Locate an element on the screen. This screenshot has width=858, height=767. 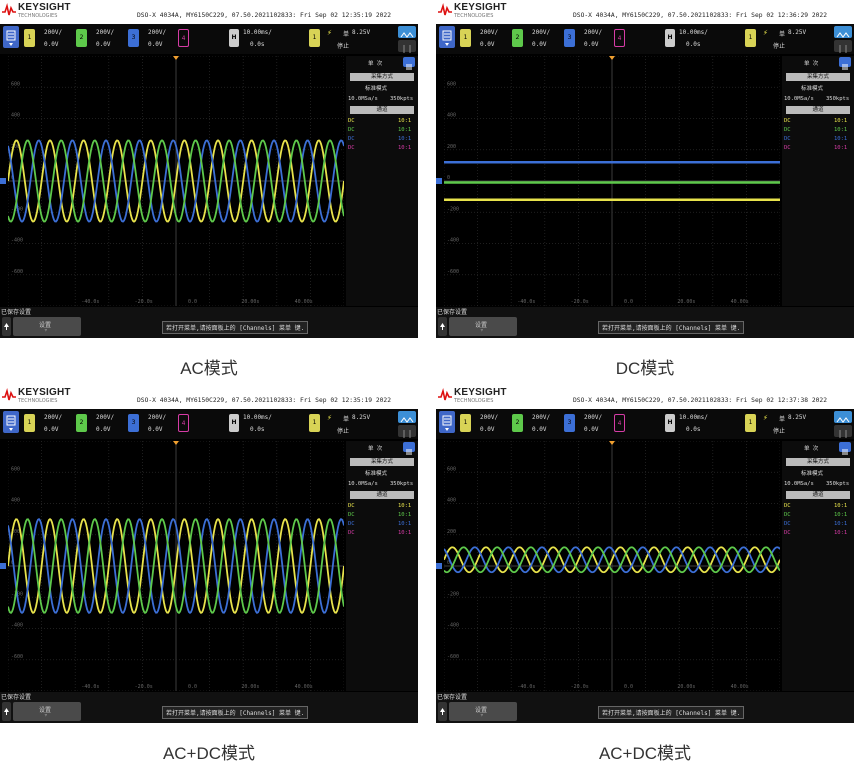
horizontal-delay: 0.0s is located at coordinates (257, 429).